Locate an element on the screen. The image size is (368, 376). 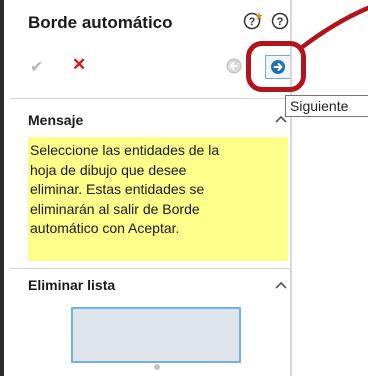
panel-title: Borde automático is located at coordinates (100, 22).